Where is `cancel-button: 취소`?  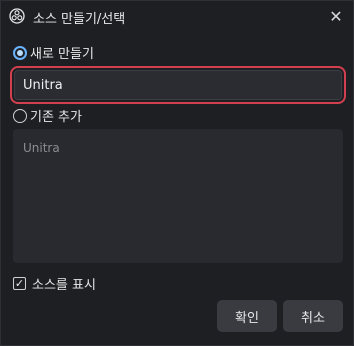
cancel-button: 취소 is located at coordinates (313, 316).